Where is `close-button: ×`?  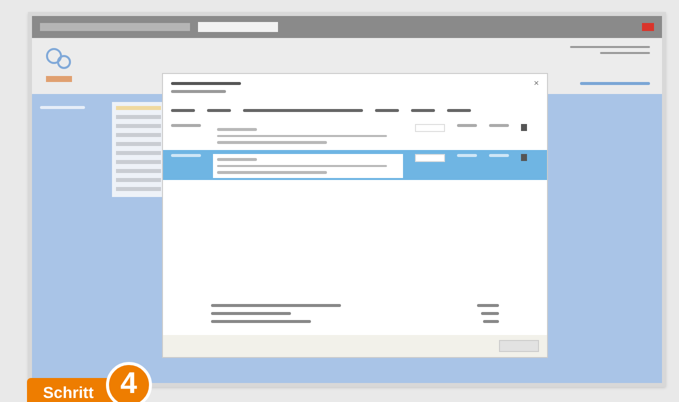 close-button: × is located at coordinates (536, 83).